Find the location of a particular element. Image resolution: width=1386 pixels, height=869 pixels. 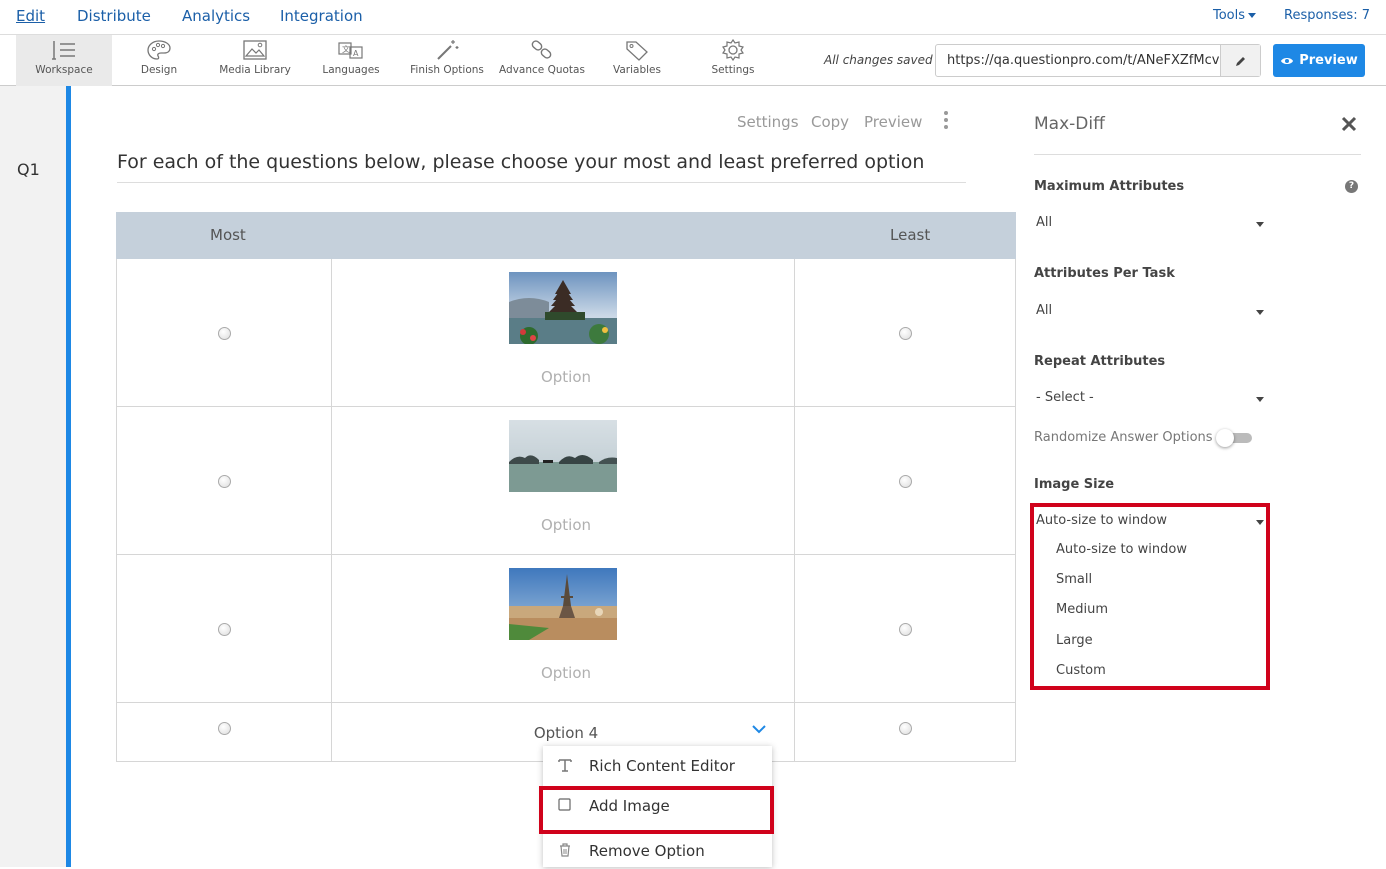

menu-item-rich-content-editor: Rich Content Editor is located at coordinates (657, 766).